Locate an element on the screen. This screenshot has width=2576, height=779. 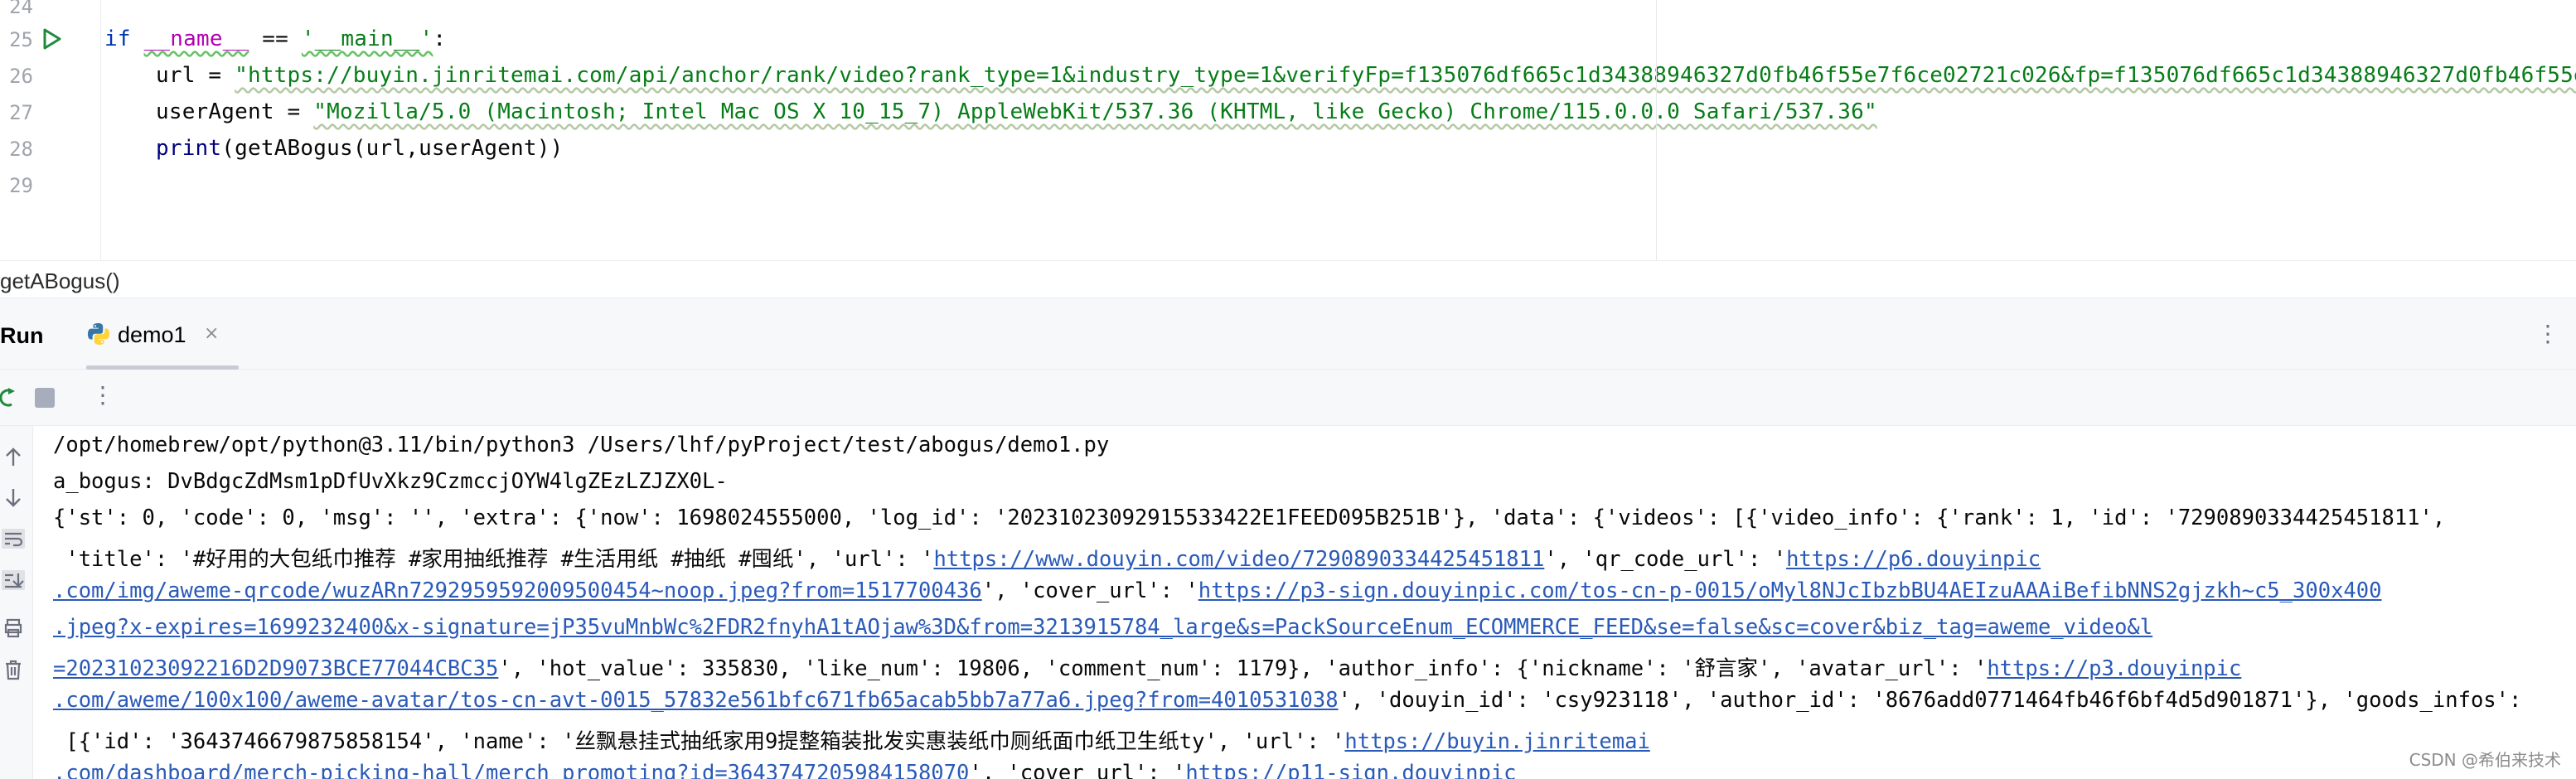
url-variable: url is located at coordinates (176, 75).